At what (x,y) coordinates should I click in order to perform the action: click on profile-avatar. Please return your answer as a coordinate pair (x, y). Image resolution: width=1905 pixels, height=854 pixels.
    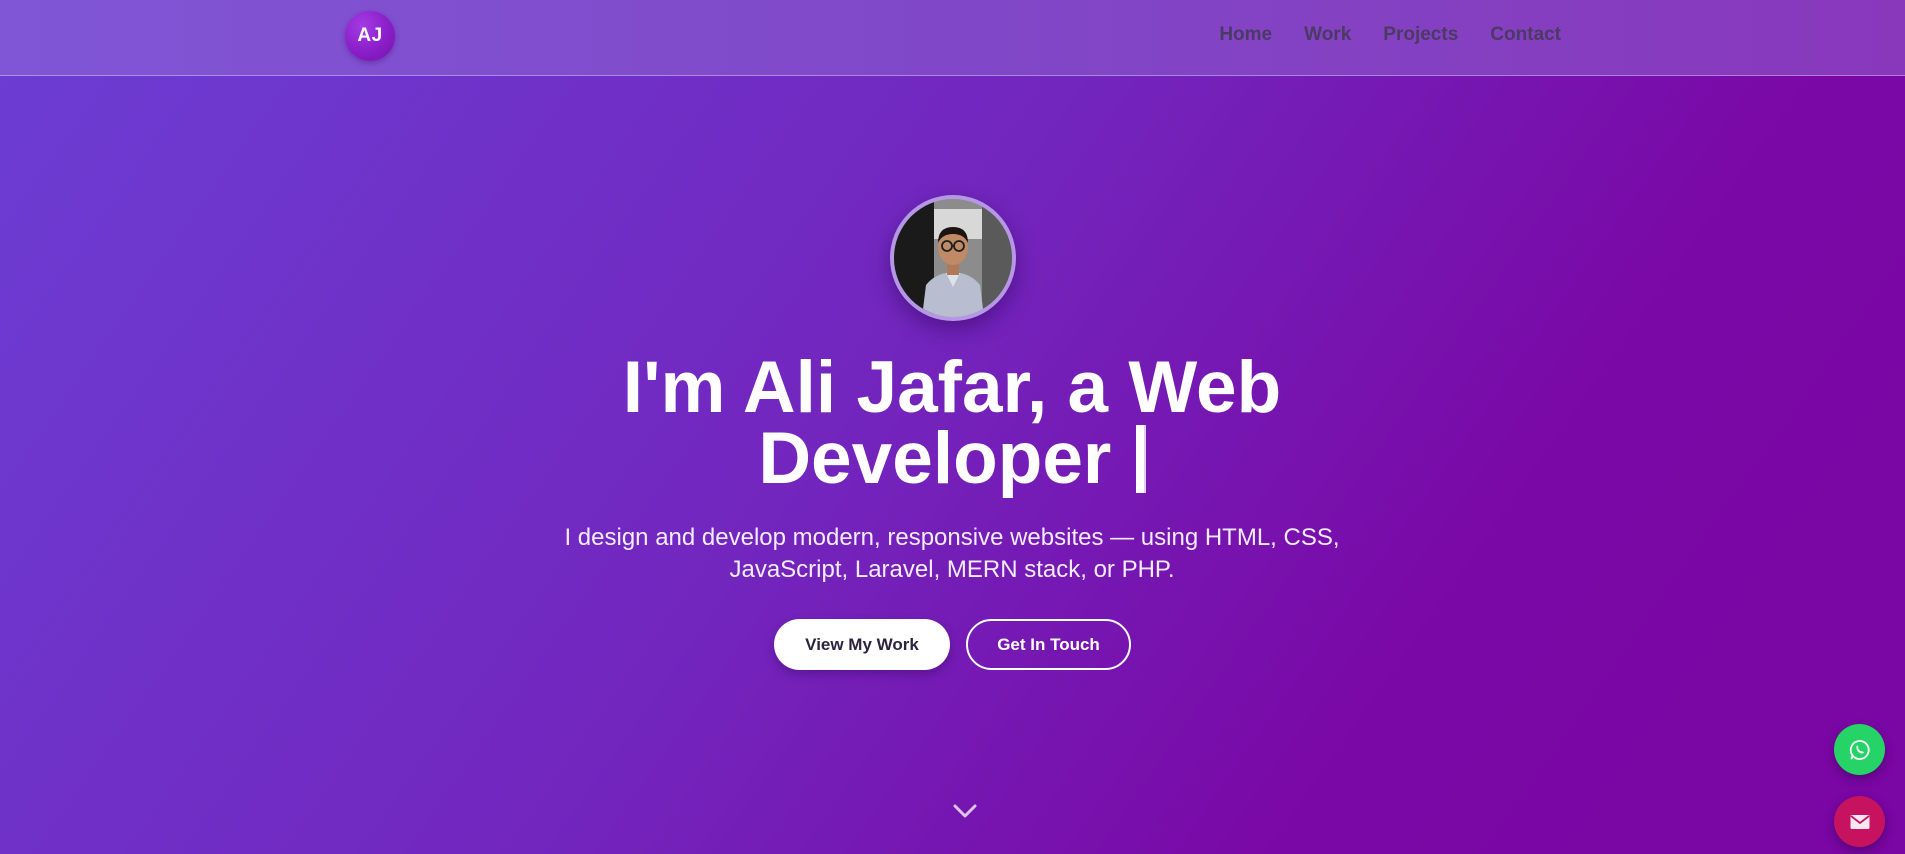
    Looking at the image, I should click on (953, 258).